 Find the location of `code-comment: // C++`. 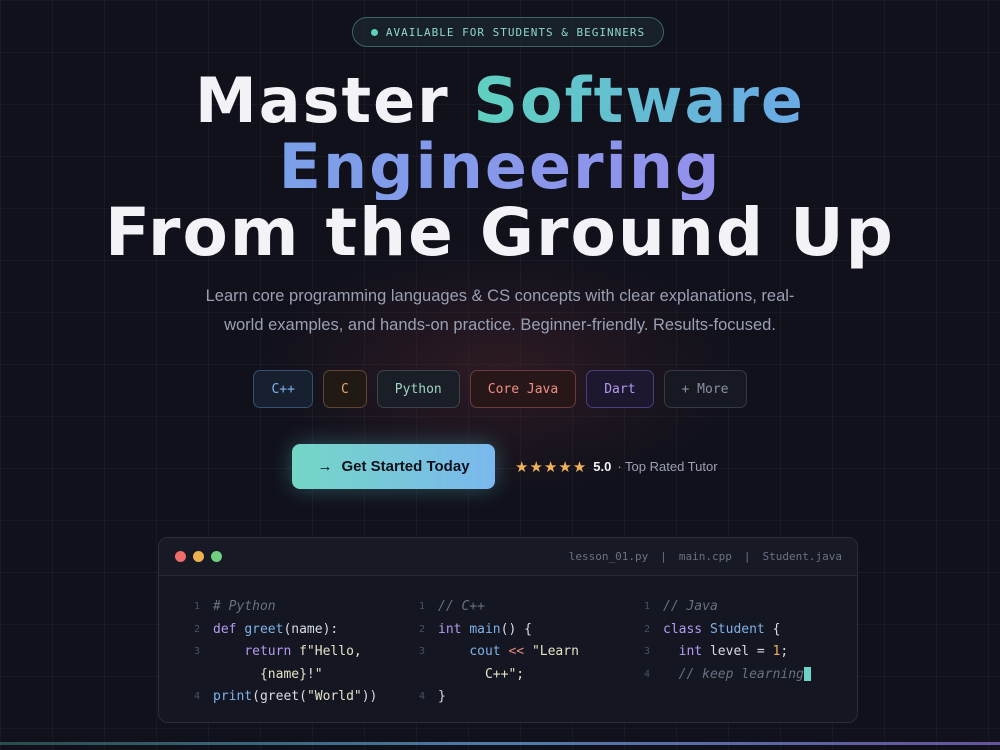

code-comment: // C++ is located at coordinates (461, 606).